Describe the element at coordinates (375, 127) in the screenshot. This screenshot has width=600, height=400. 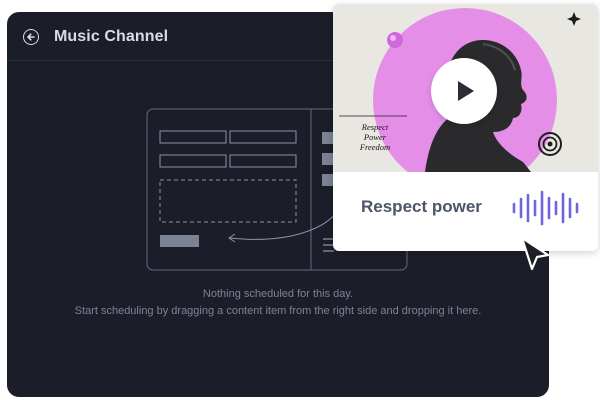
I see `cover-text-line: Respect` at that location.